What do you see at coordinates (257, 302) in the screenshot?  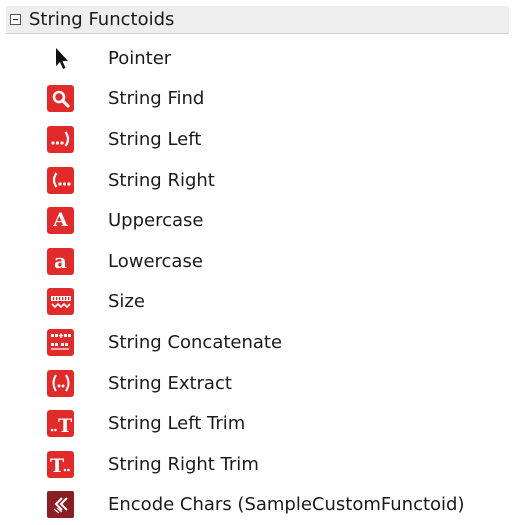 I see `list-item-size: Size` at bounding box center [257, 302].